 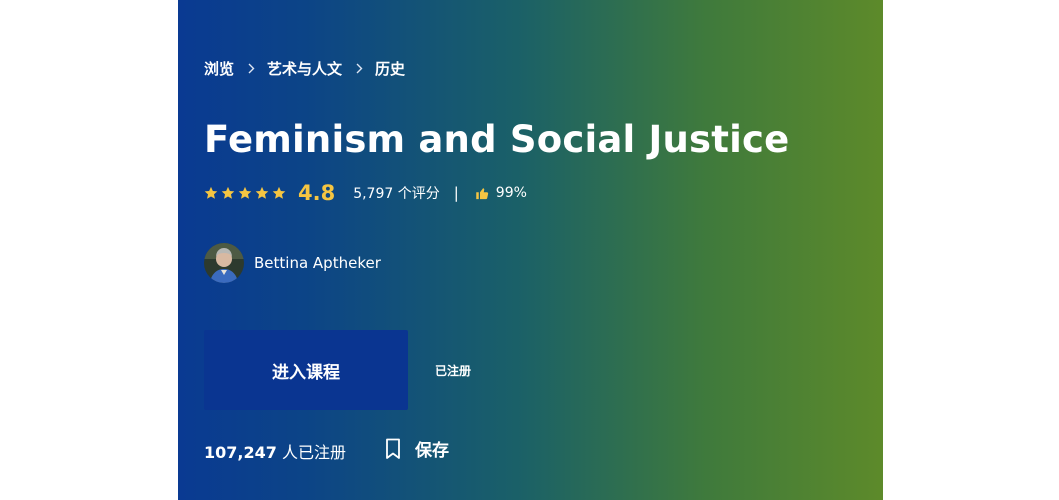 I want to click on enrolled-status: 已注册, so click(x=453, y=371).